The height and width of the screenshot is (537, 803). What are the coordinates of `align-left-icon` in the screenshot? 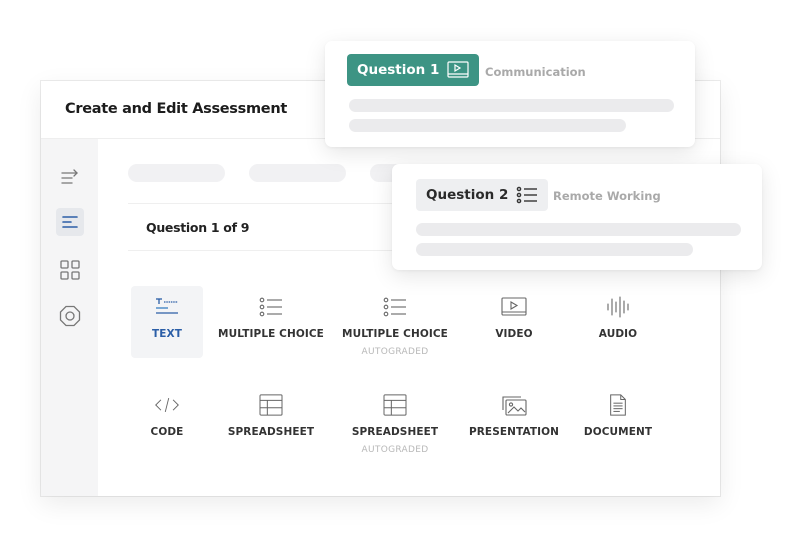 It's located at (70, 222).